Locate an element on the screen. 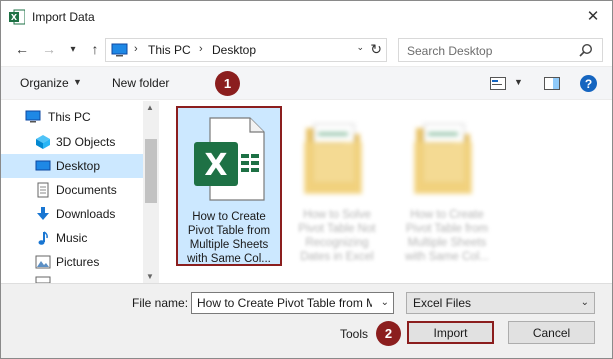  preview-pane-icon is located at coordinates (552, 83).